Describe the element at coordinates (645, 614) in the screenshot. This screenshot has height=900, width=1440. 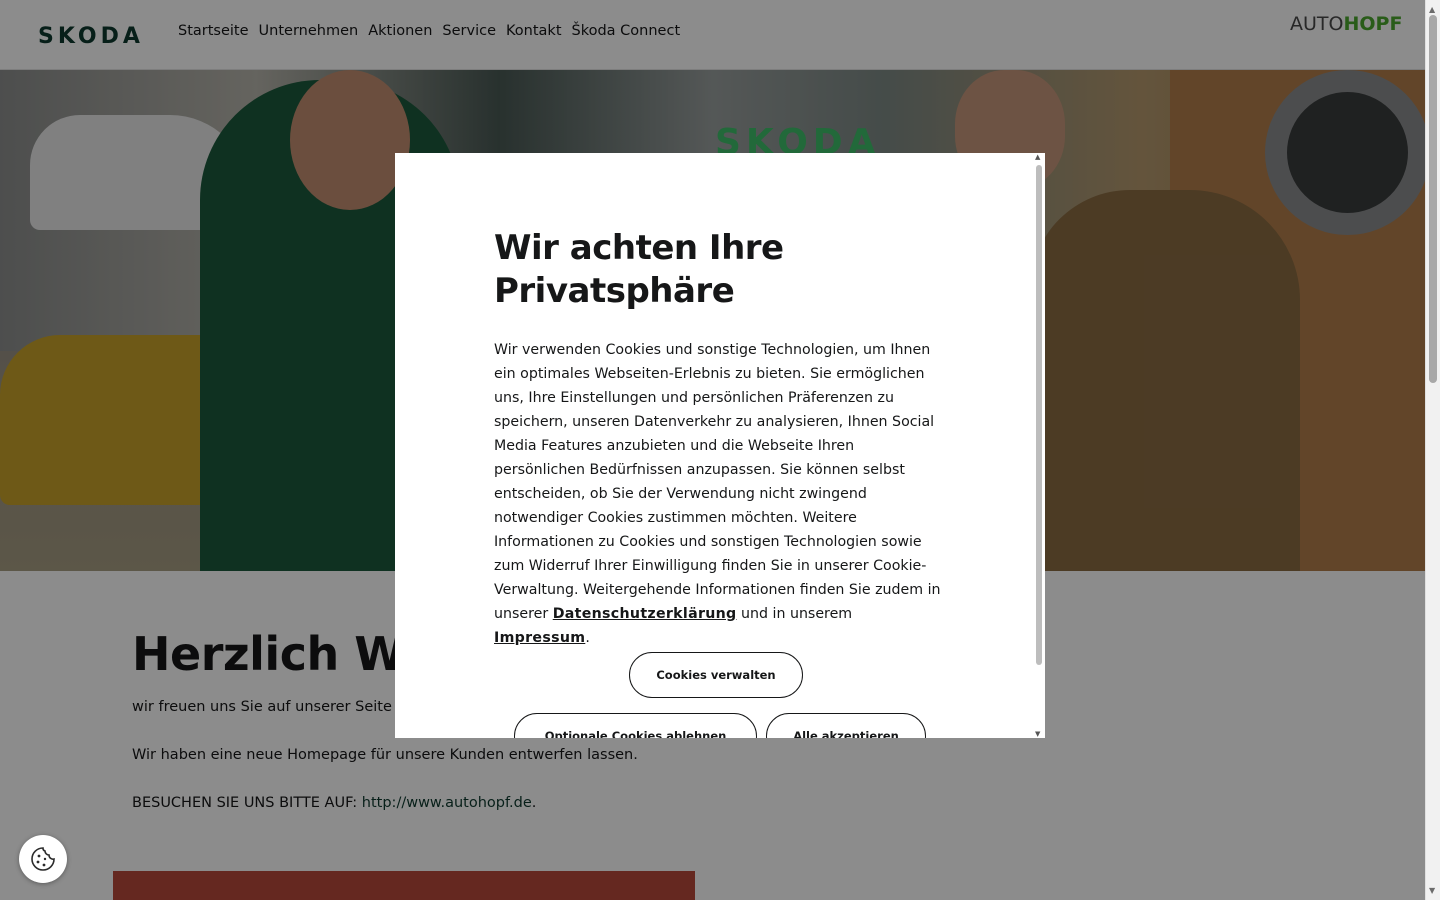
I see `privacy-policy-link: Datenschutzerklärung` at that location.